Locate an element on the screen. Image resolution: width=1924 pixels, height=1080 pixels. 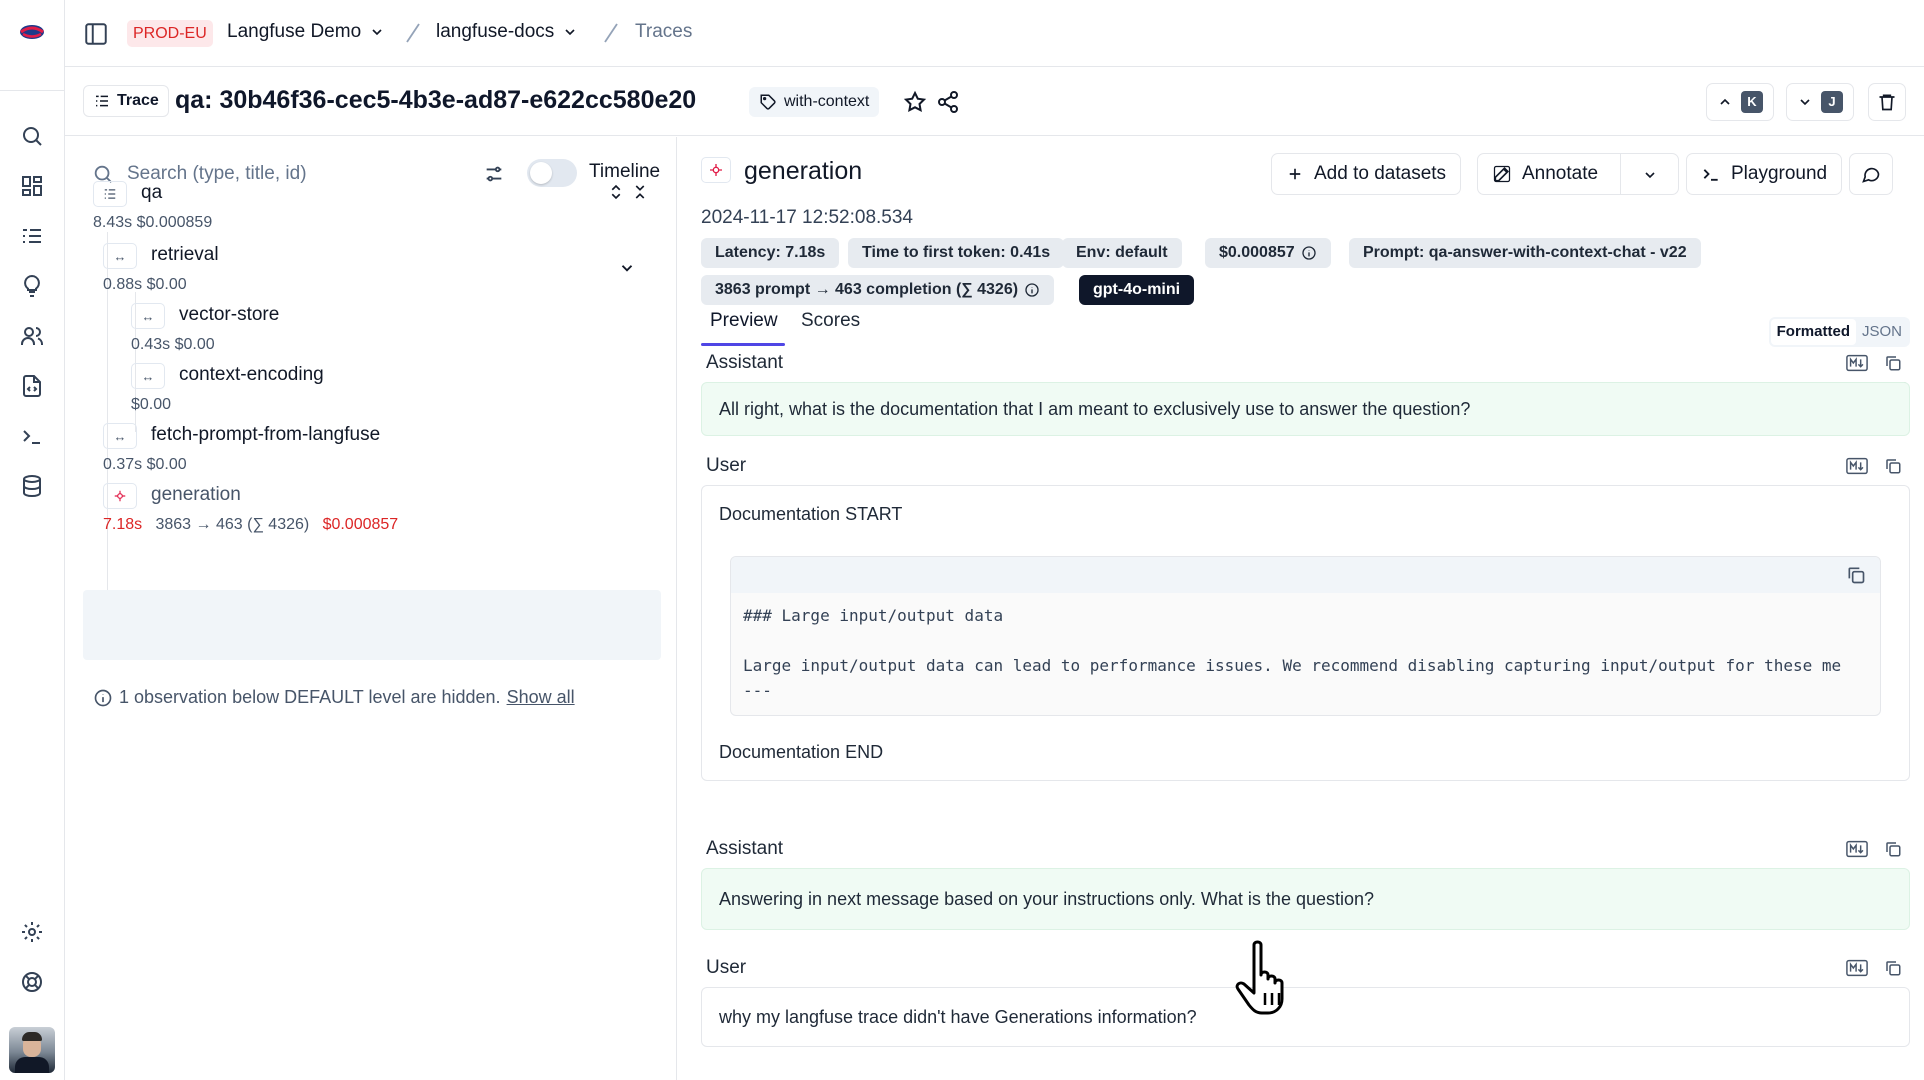
expand-all-icon is located at coordinates (616, 192).